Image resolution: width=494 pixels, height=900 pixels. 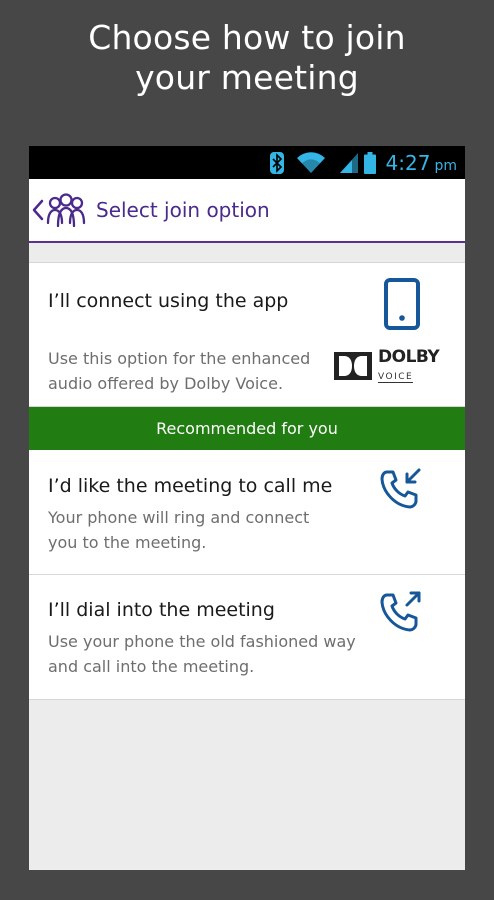 I want to click on bluetooth-icon, so click(x=276, y=162).